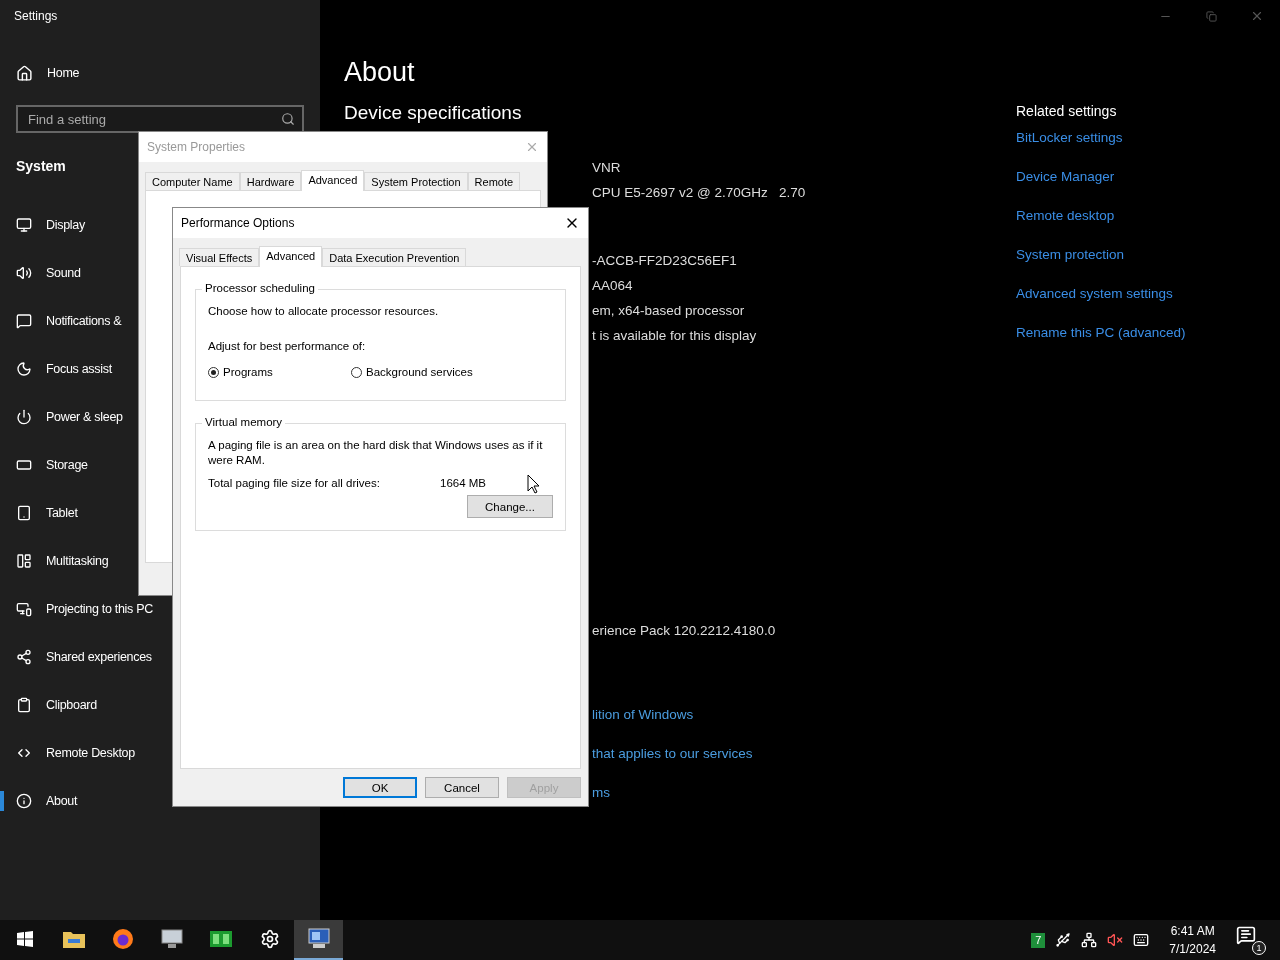 This screenshot has width=1280, height=960. Describe the element at coordinates (607, 168) in the screenshot. I see `spec-value: VNR` at that location.